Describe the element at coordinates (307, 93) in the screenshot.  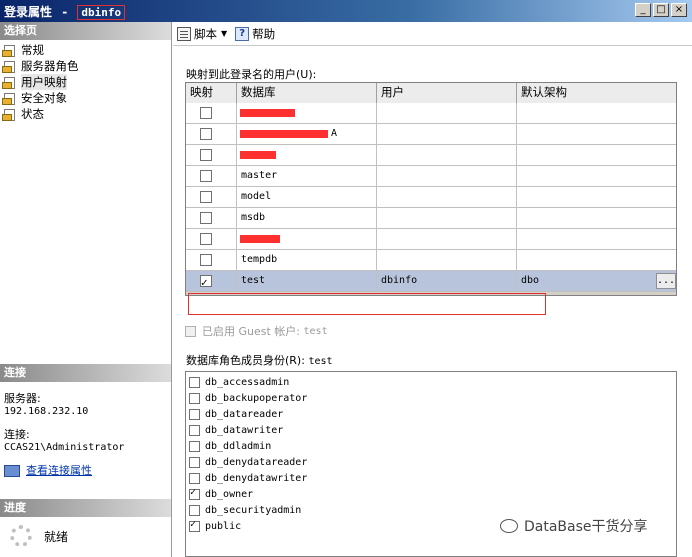
I see `column-header-database: 数据库` at that location.